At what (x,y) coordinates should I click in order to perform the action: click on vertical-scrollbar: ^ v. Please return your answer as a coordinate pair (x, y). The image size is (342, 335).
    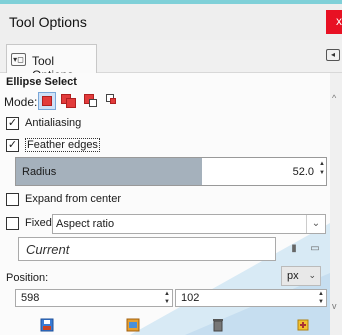
    Looking at the image, I should click on (336, 204).